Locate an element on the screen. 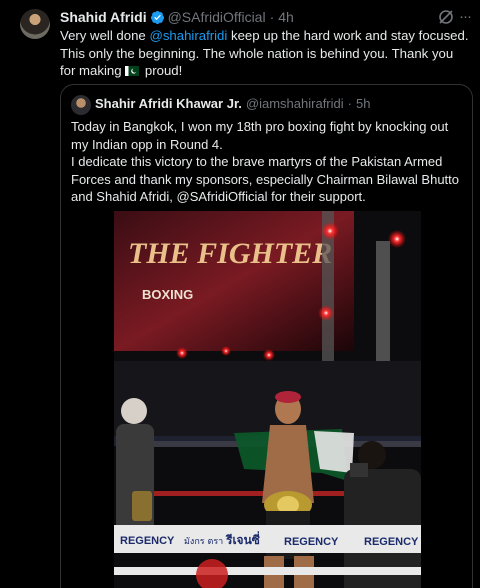  banner-text-4: REGENCY is located at coordinates (311, 542).